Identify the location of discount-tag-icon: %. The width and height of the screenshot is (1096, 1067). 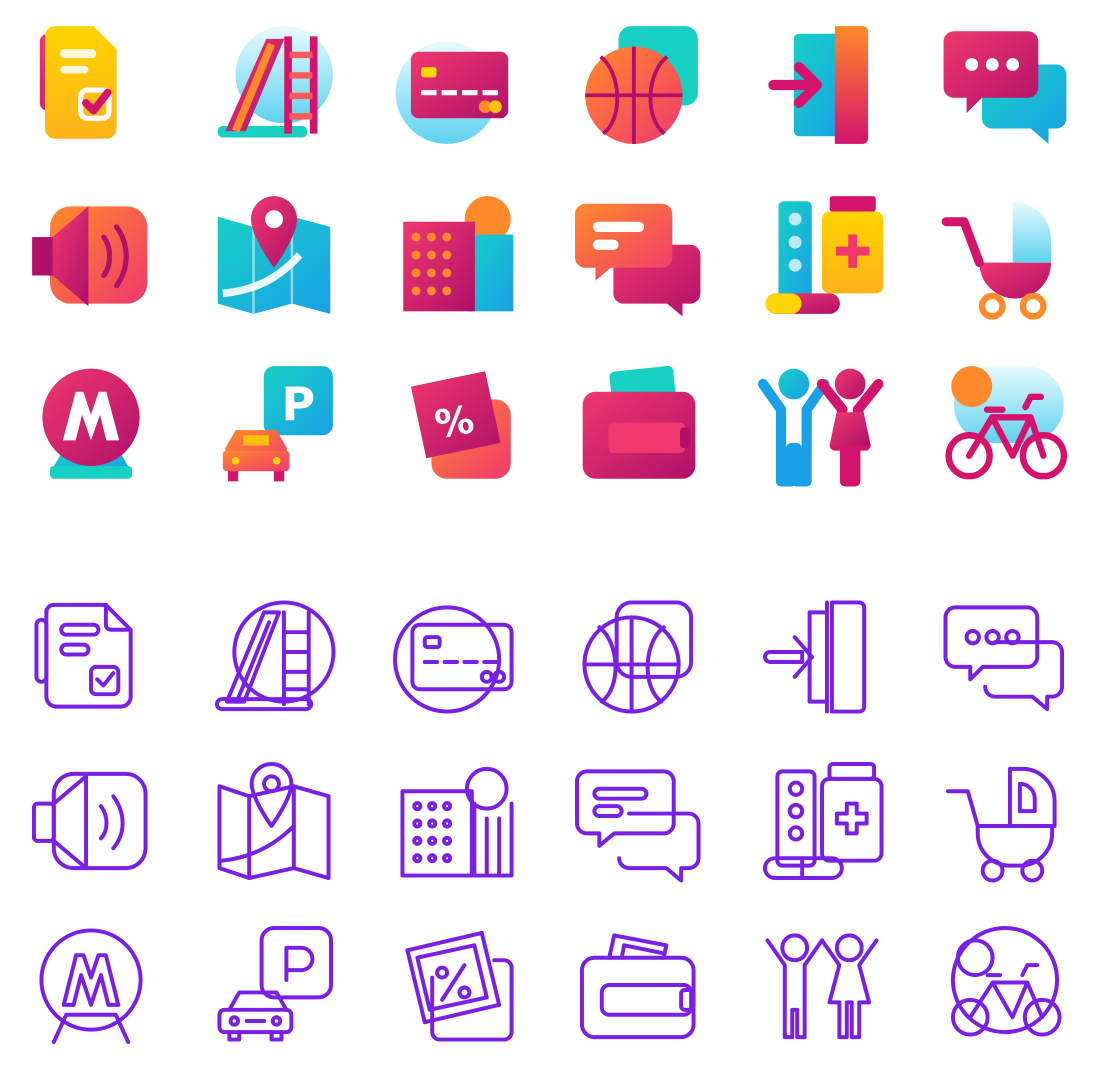
(456, 425).